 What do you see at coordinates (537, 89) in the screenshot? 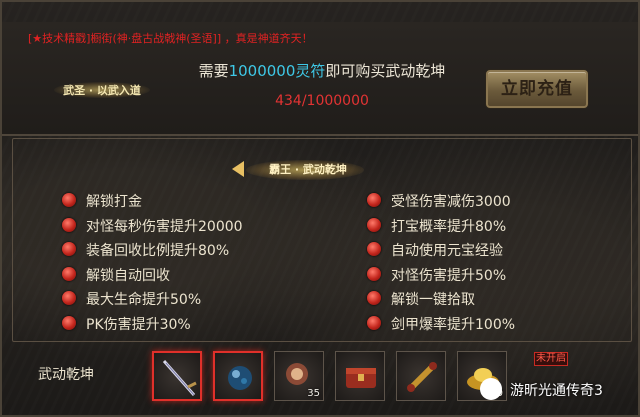
I see `recharge-button: 立即充值` at bounding box center [537, 89].